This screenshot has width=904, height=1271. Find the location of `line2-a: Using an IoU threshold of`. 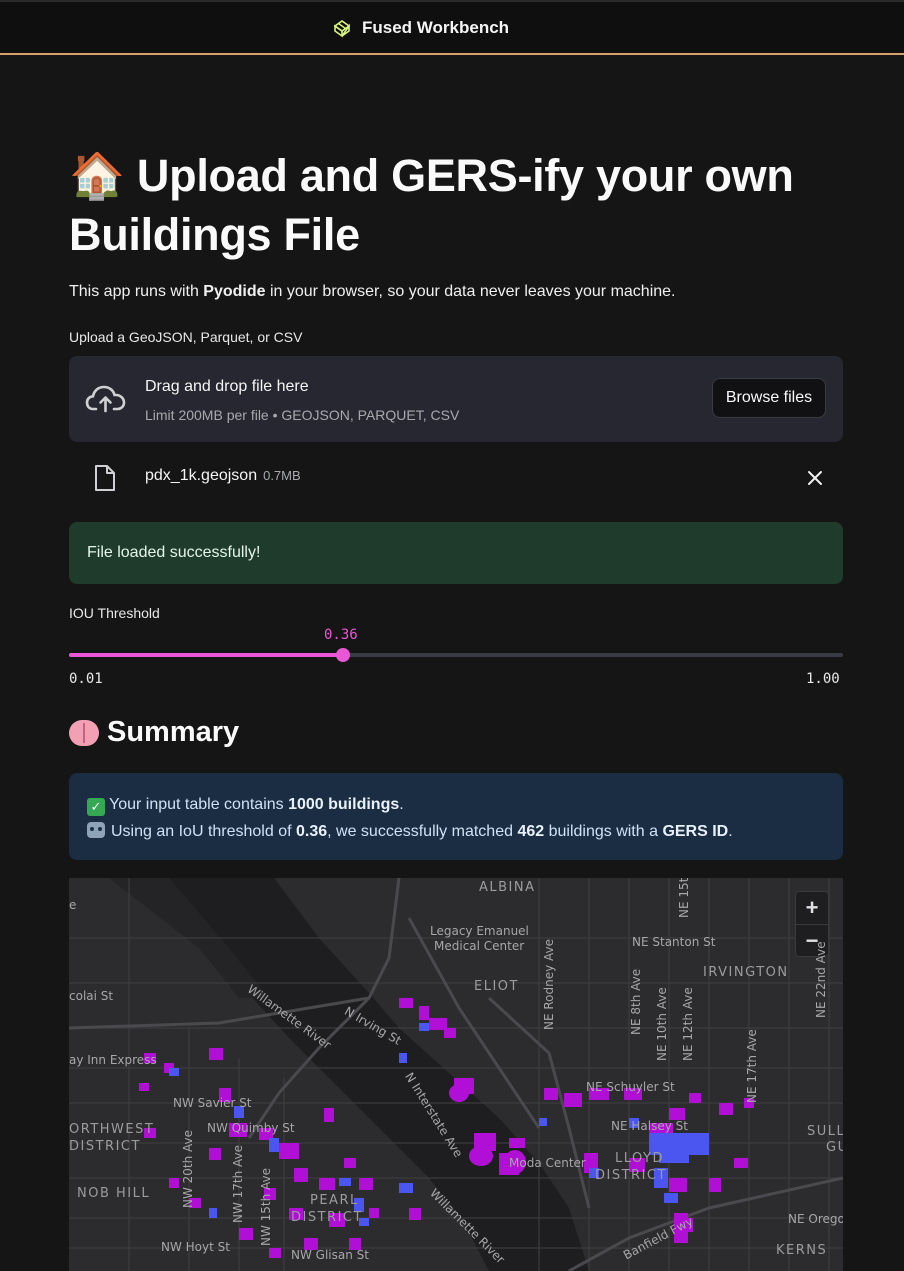

line2-a: Using an IoU threshold of is located at coordinates (203, 831).